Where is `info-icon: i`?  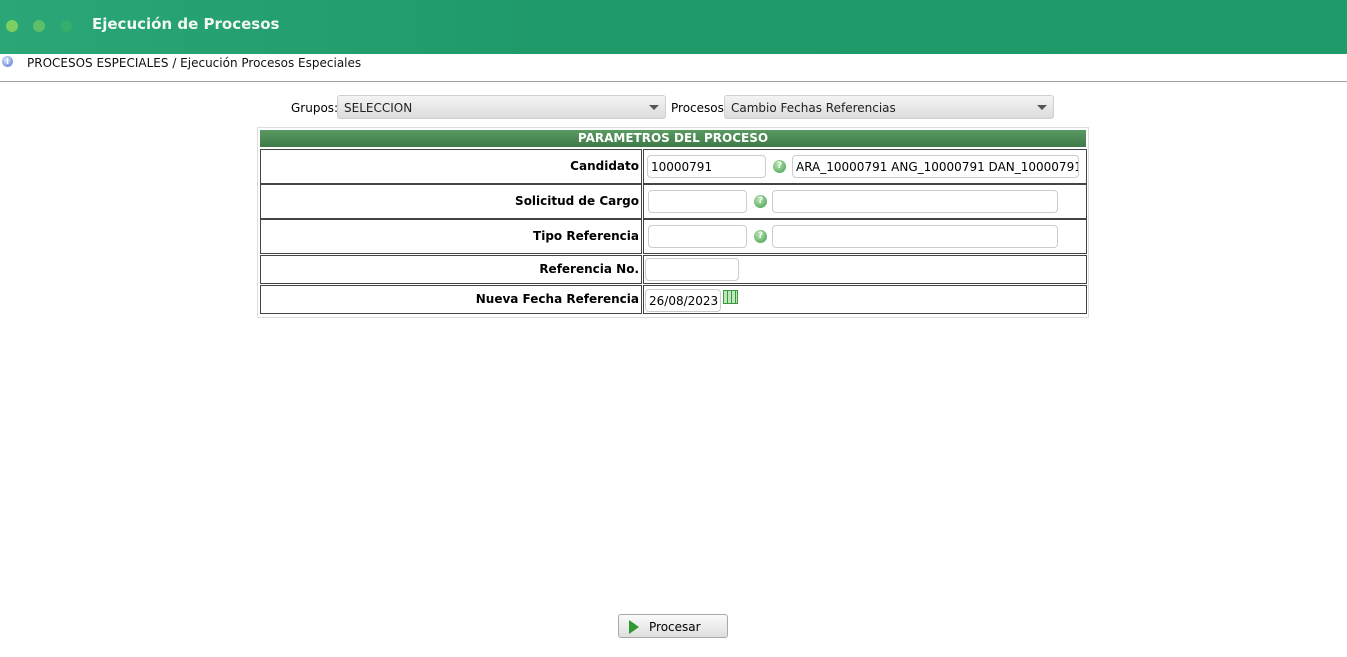 info-icon: i is located at coordinates (7, 61).